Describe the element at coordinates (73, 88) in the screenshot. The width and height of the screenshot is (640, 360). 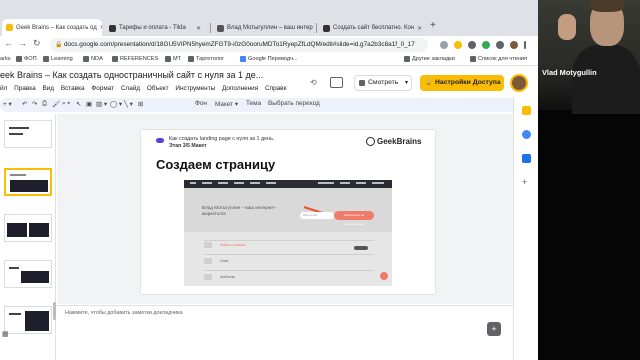
I see `menu-insert: Вставка` at that location.